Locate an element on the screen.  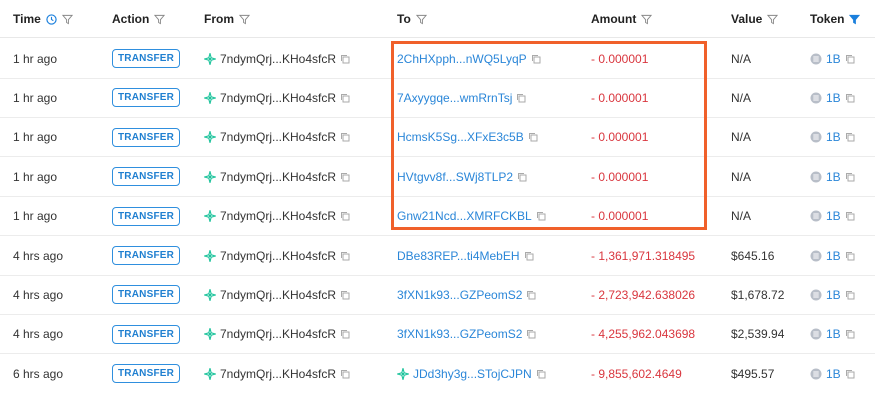
table-header: Time Action From To Amount Value Token is located at coordinates (437, 19).